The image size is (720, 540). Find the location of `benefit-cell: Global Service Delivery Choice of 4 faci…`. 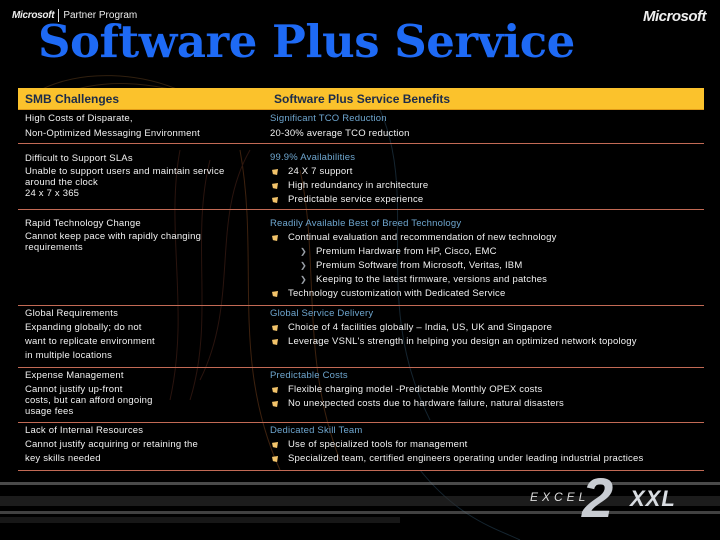

benefit-cell: Global Service Delivery Choice of 4 faci… is located at coordinates (485, 328).